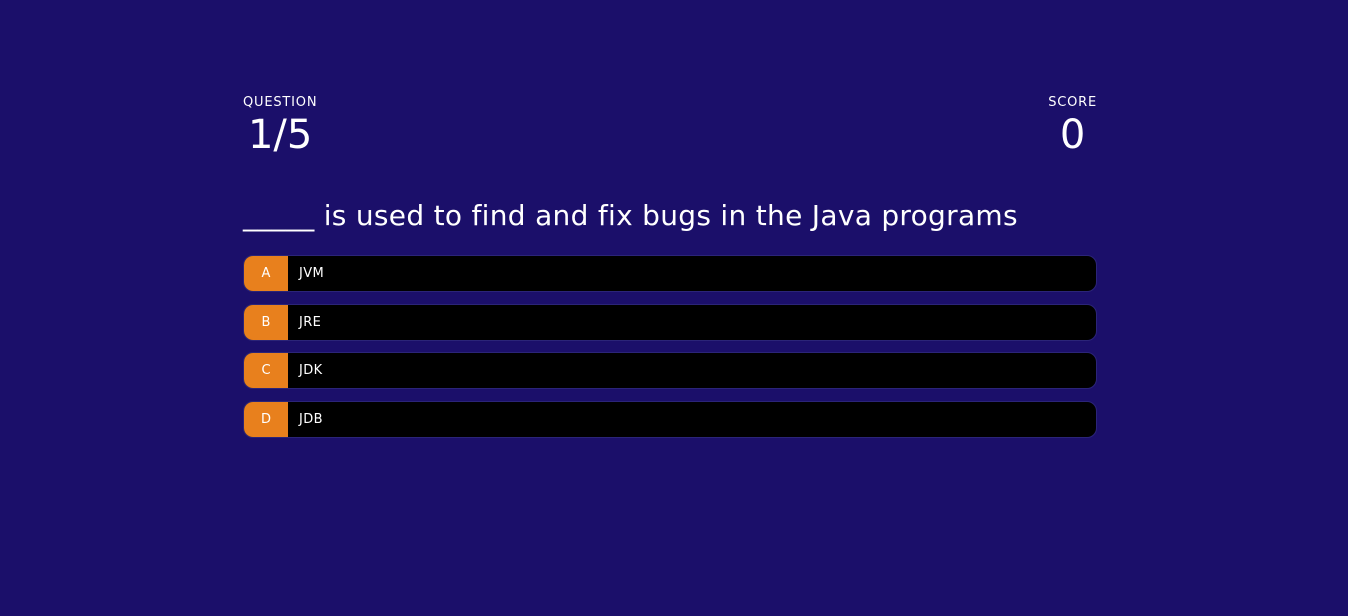 The height and width of the screenshot is (616, 1348). I want to click on score-value: 0, so click(1072, 135).